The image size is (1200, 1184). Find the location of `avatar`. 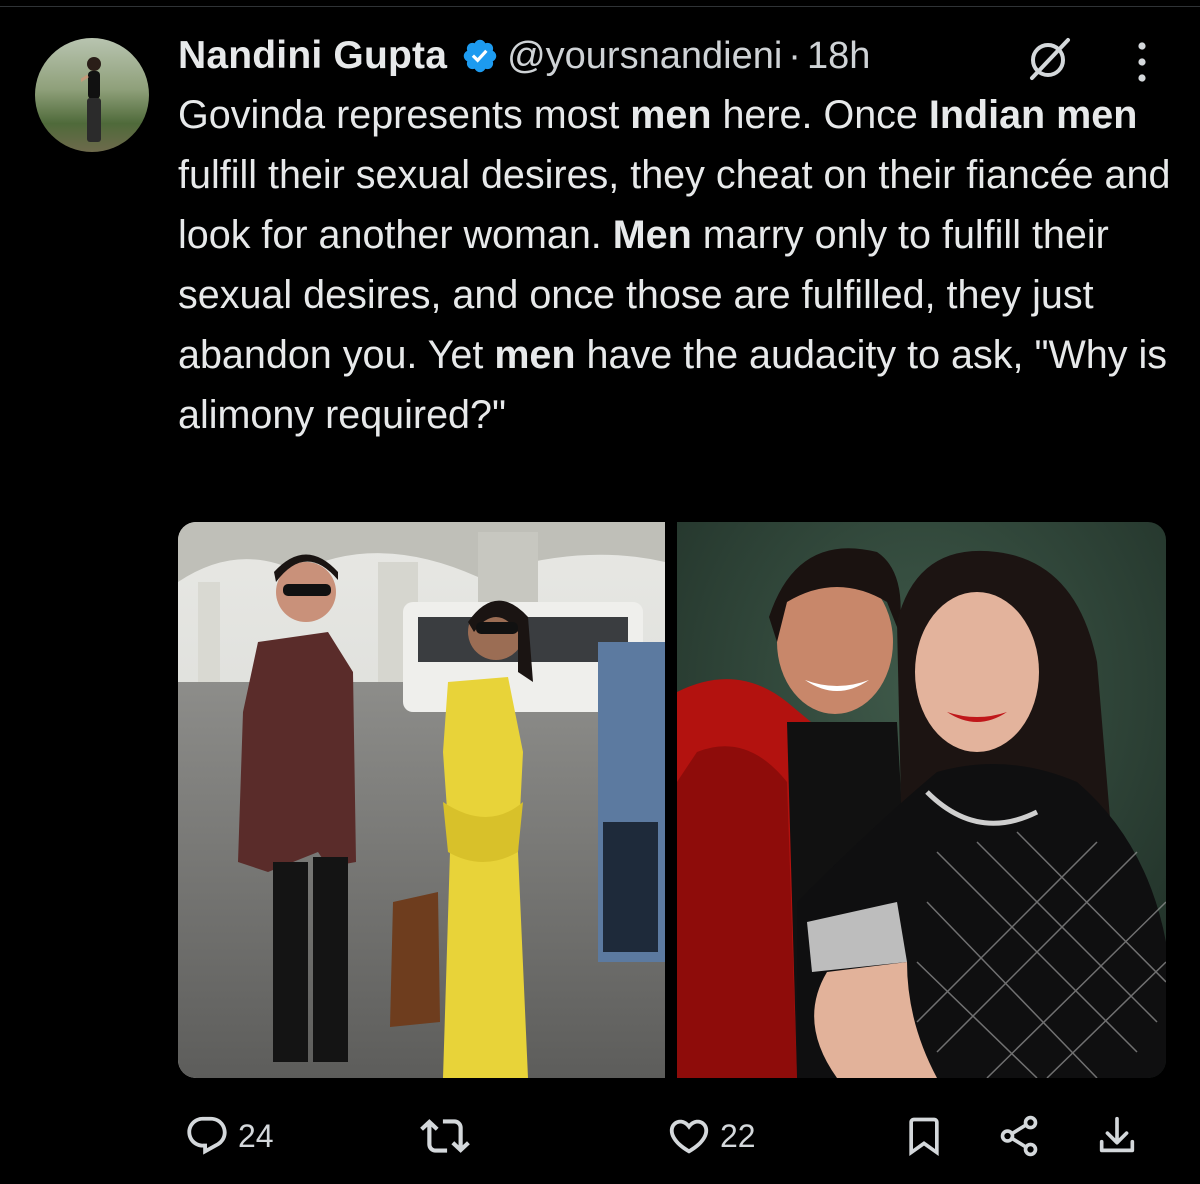

avatar is located at coordinates (92, 95).